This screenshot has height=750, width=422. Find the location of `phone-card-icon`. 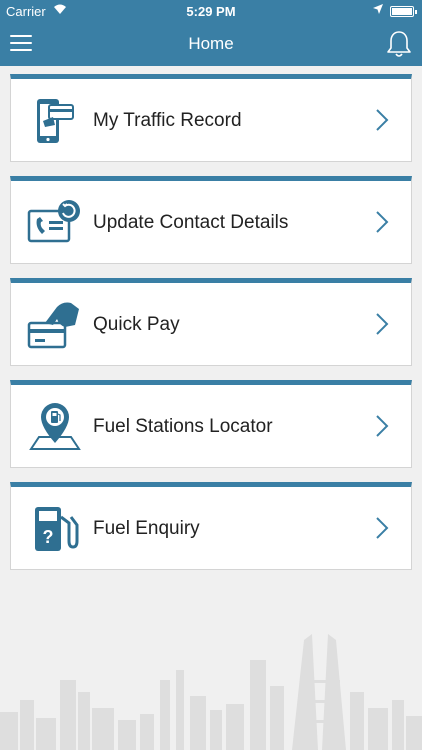

phone-card-icon is located at coordinates (55, 121).